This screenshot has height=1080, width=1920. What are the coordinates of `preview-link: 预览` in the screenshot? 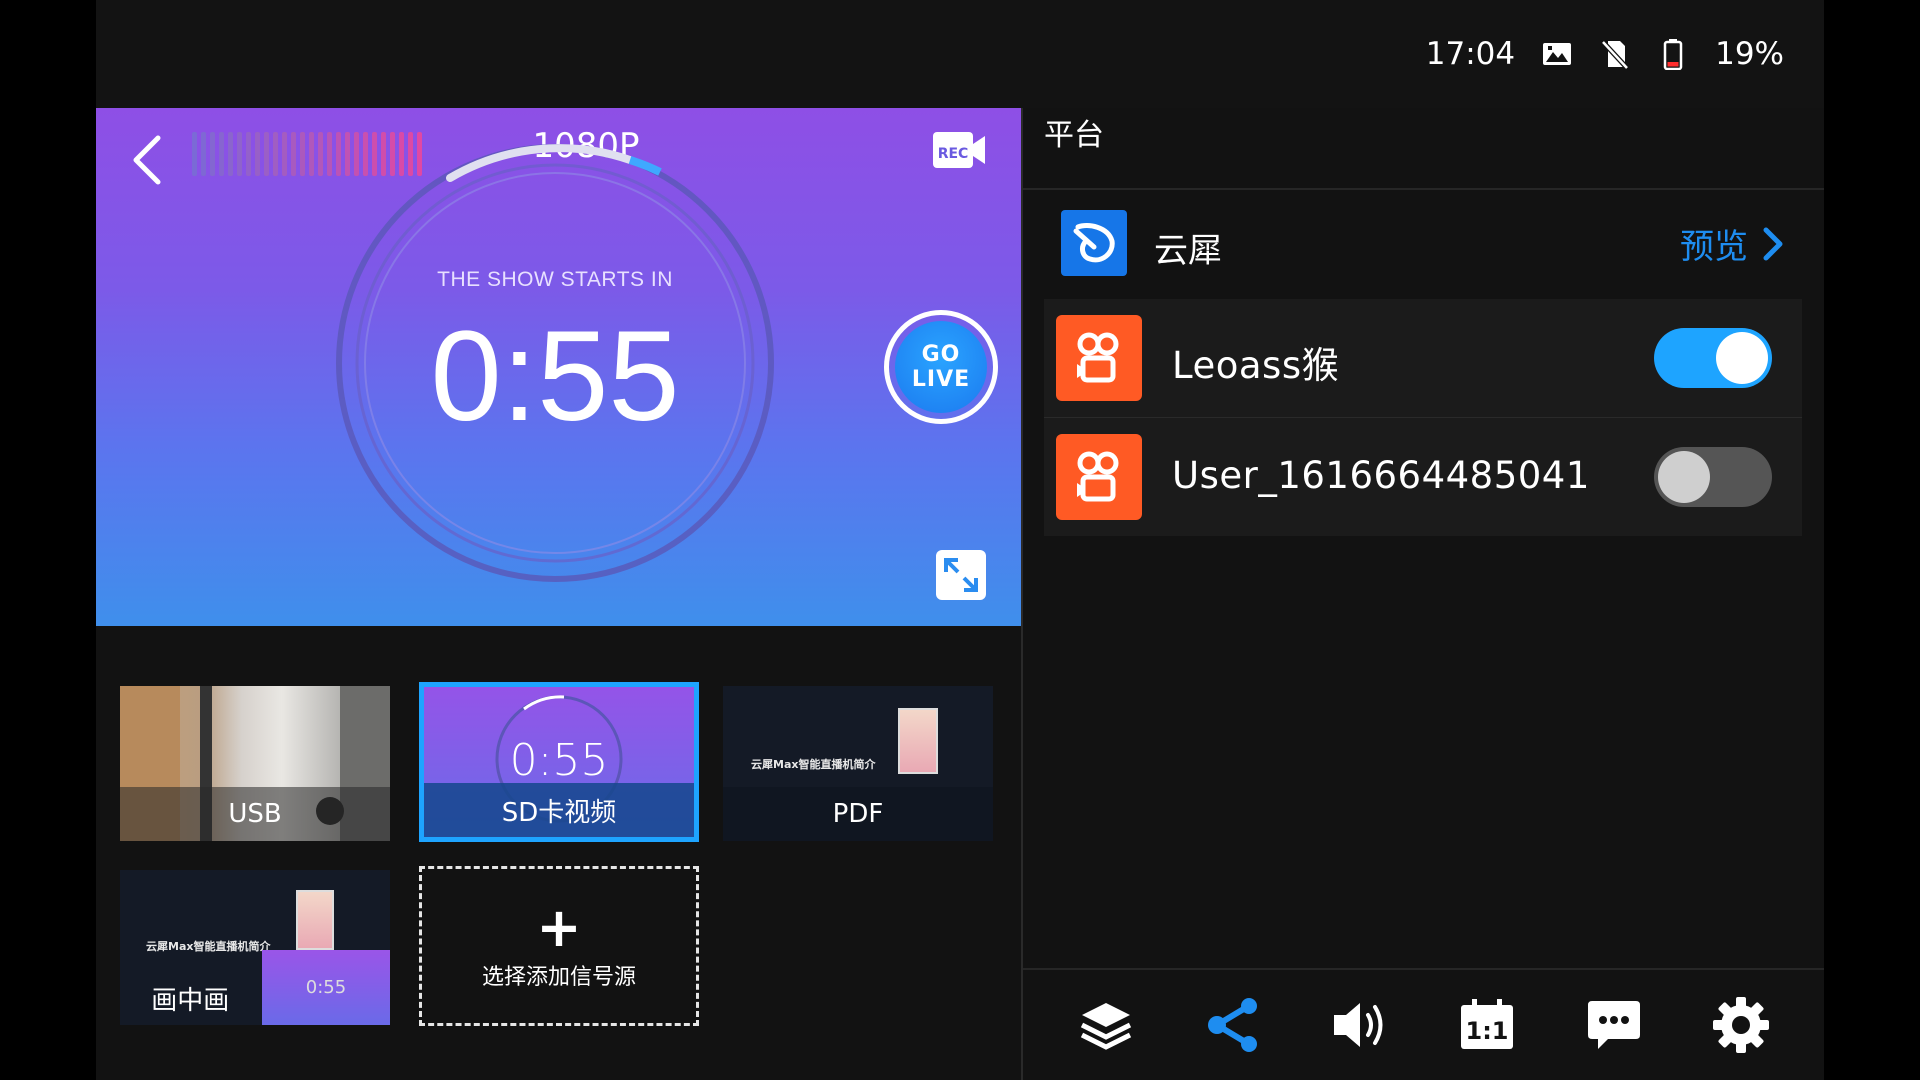 It's located at (1732, 243).